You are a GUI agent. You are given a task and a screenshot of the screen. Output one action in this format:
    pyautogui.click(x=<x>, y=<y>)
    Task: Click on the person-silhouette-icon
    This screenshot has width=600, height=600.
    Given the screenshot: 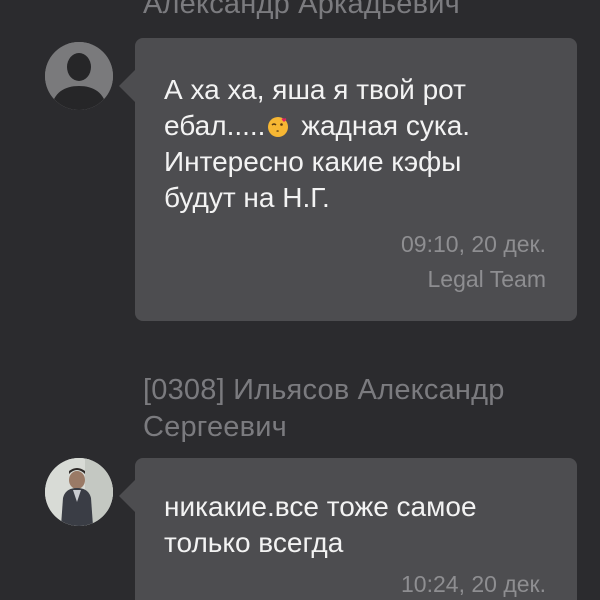 What is the action you would take?
    pyautogui.click(x=79, y=76)
    